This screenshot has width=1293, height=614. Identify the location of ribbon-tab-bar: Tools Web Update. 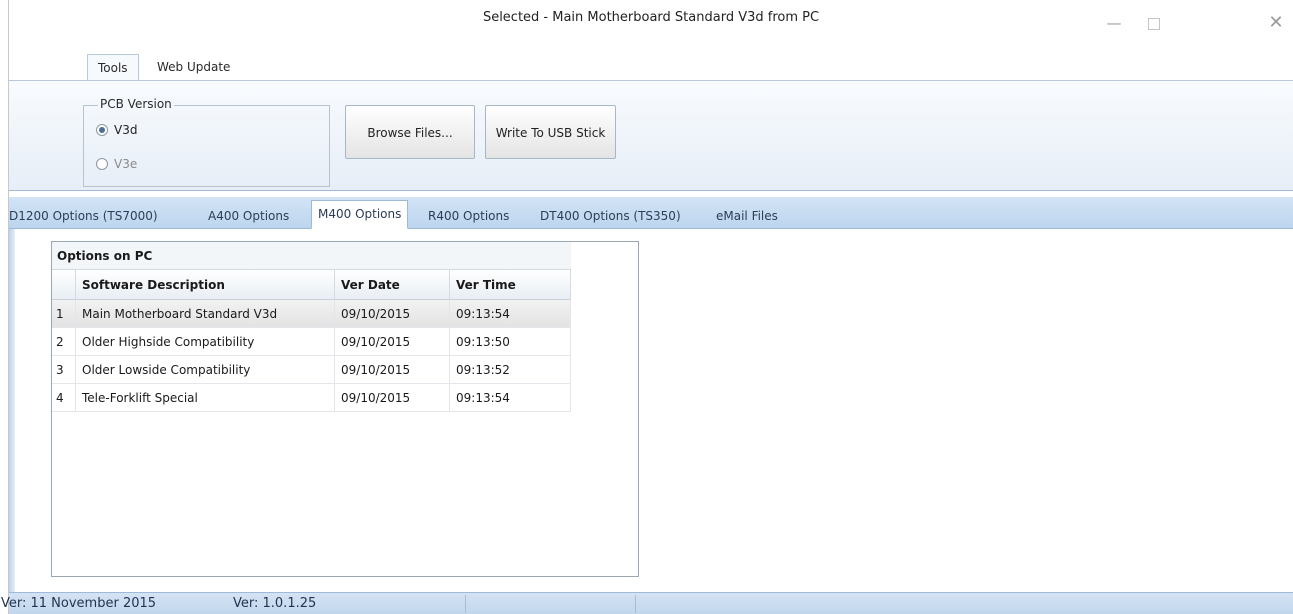
(651, 64).